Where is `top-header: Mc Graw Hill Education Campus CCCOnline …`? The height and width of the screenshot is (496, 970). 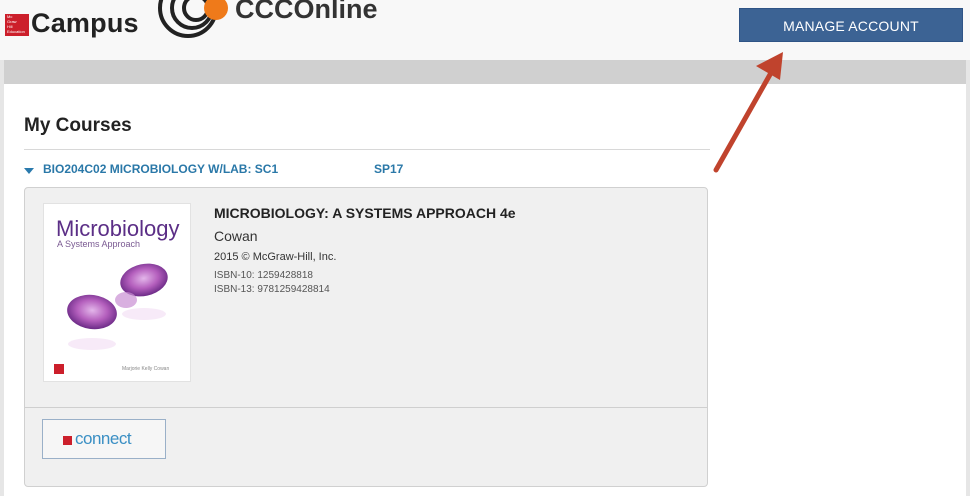
top-header: Mc Graw Hill Education Campus CCCOnline … is located at coordinates (485, 30).